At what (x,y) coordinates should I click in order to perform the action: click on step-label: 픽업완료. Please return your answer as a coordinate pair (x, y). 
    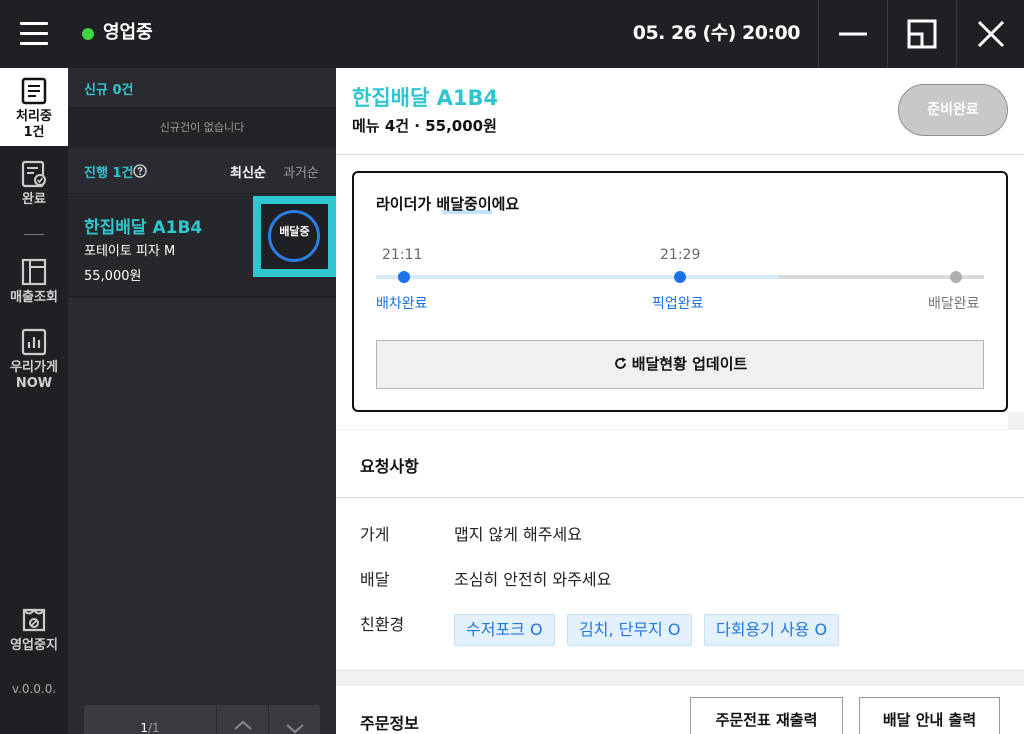
    Looking at the image, I should click on (678, 304).